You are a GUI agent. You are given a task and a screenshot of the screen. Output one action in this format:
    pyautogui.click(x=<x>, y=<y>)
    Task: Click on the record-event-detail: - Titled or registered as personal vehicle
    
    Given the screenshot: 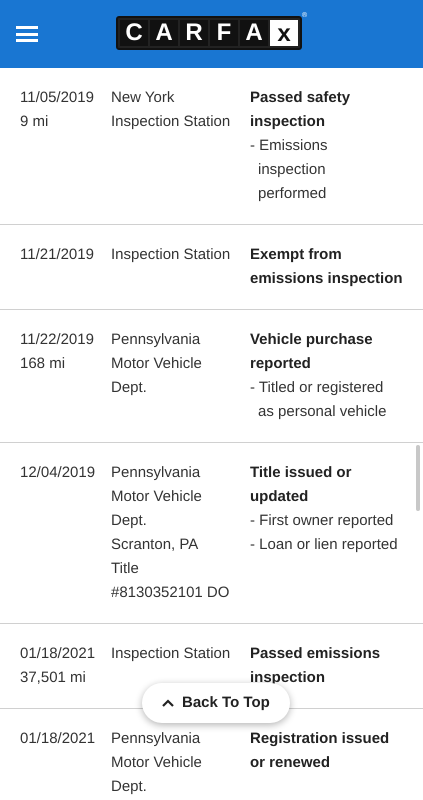 What is the action you would take?
    pyautogui.click(x=319, y=400)
    